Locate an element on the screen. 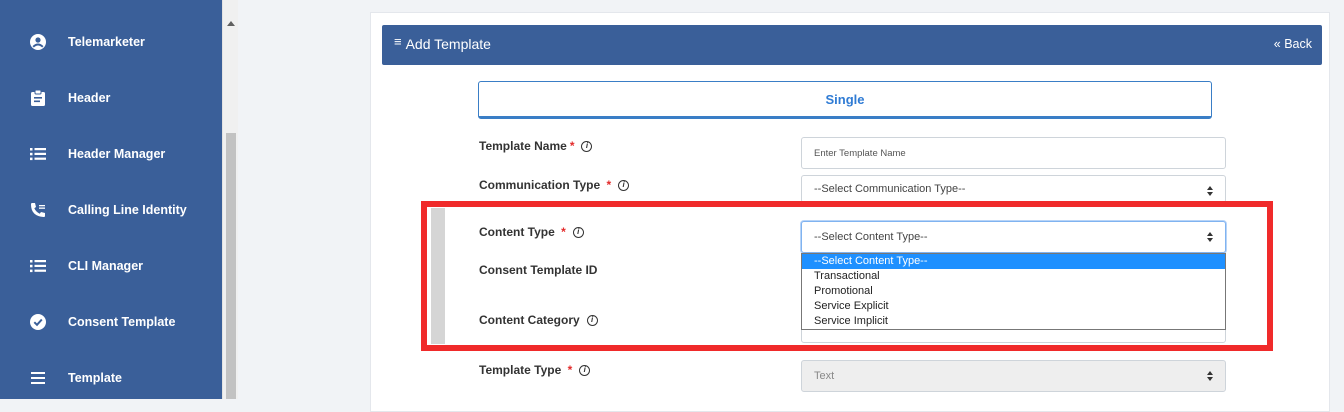 This screenshot has height=412, width=1344. communication-type-select: --Select Communication Type-- is located at coordinates (1013, 189).